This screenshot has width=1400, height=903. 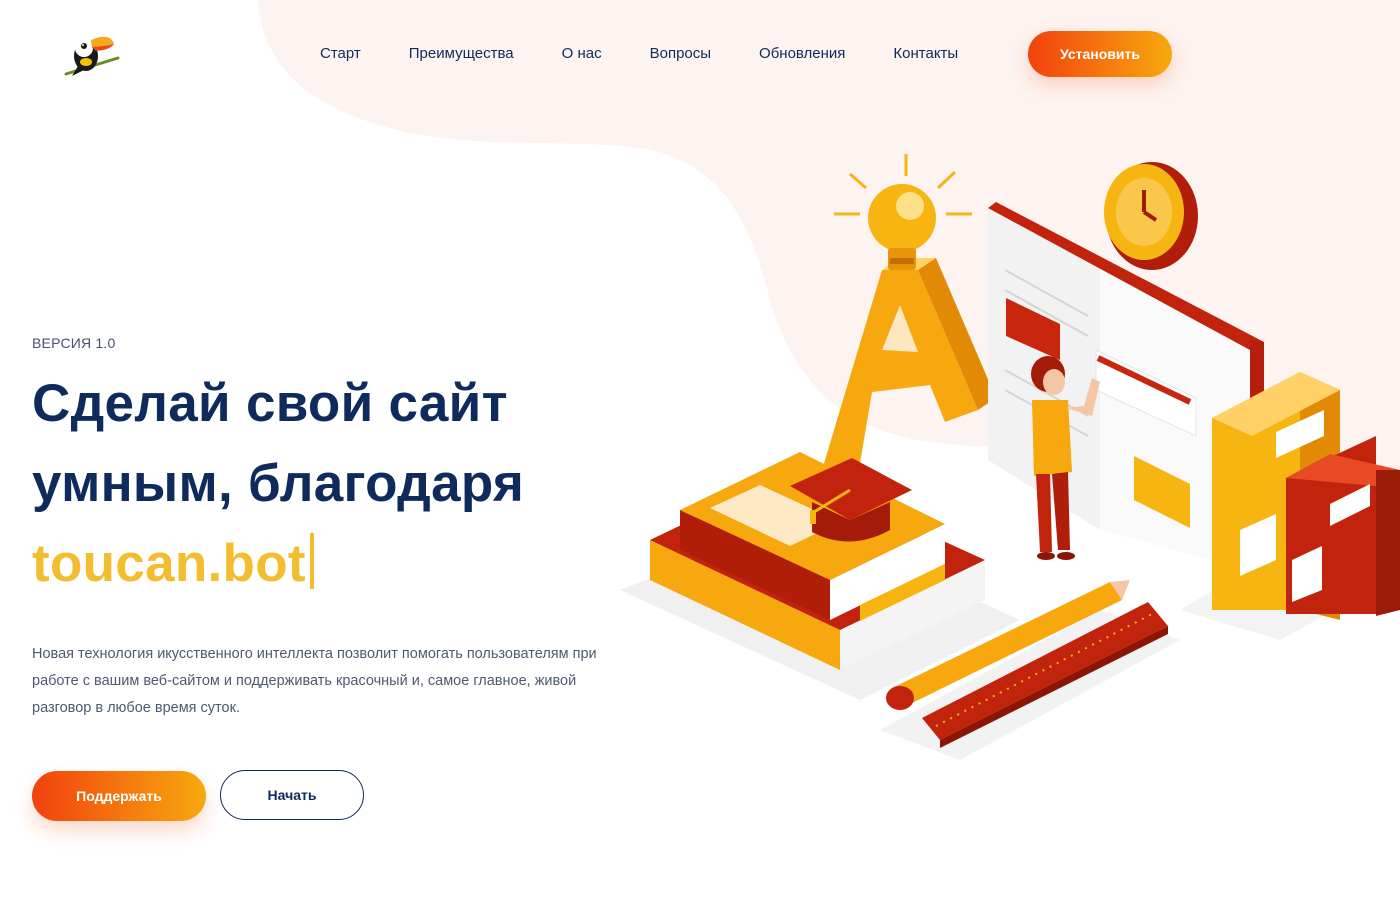 I want to click on install-button: Установить, so click(x=1100, y=54).